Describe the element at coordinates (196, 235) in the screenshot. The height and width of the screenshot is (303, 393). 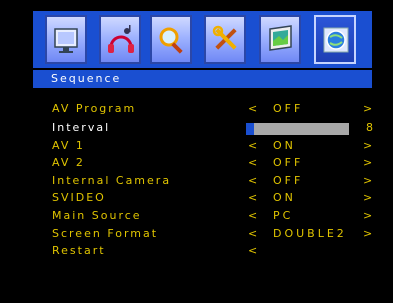
I see `menu-item-screen-format: Screen Format < DOUBLE2 >` at that location.